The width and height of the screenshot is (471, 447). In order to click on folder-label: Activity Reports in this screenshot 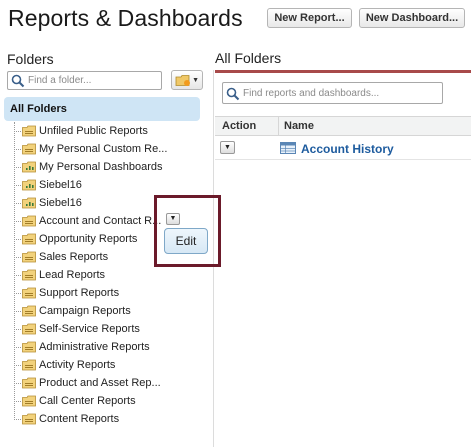, I will do `click(77, 365)`.